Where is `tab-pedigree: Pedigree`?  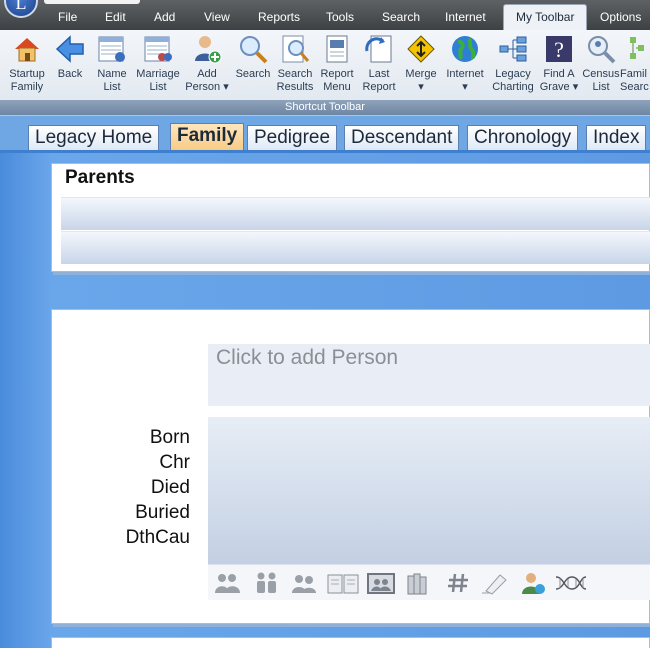
tab-pedigree: Pedigree is located at coordinates (292, 138).